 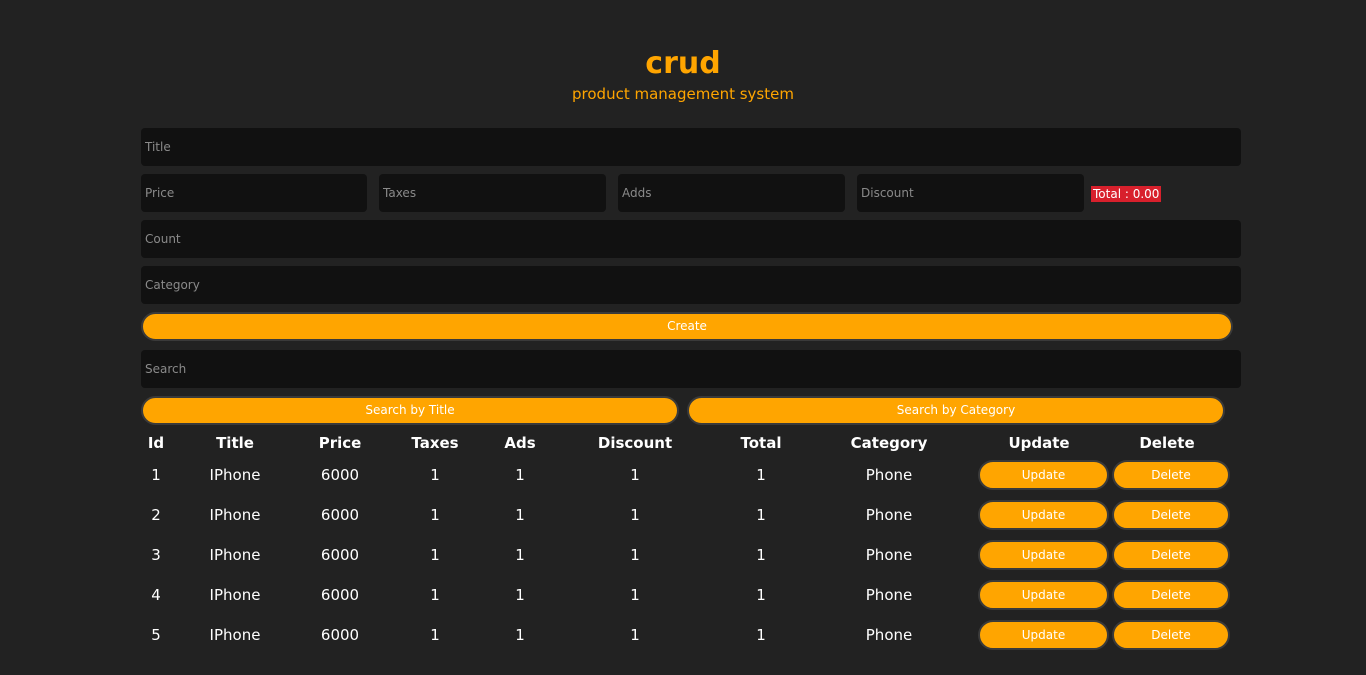 What do you see at coordinates (235, 443) in the screenshot?
I see `header-title: Title` at bounding box center [235, 443].